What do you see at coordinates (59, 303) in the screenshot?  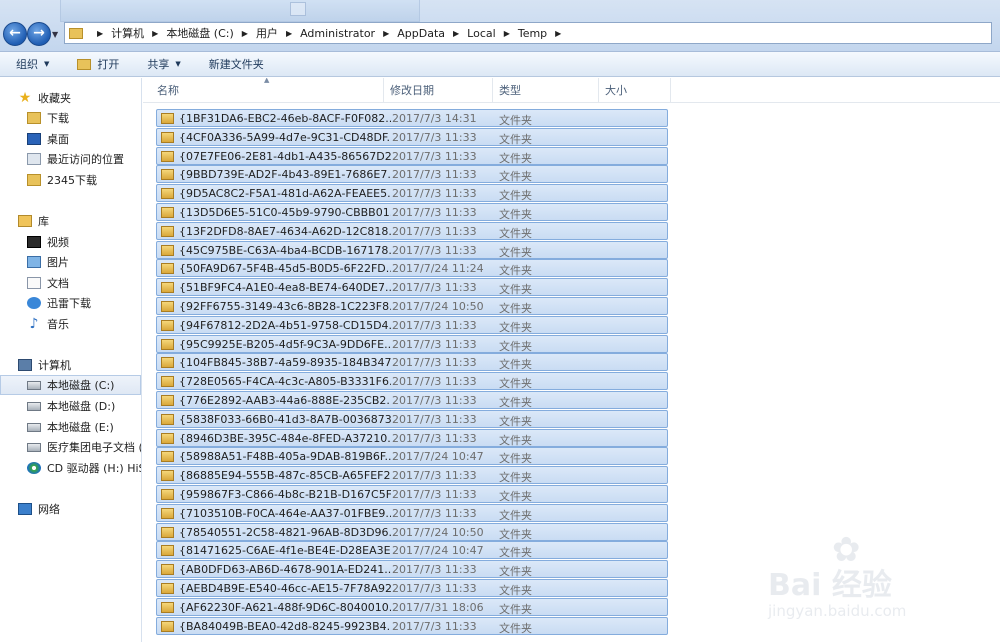 I see `nav-thunder-downloads: 迅雷下载` at bounding box center [59, 303].